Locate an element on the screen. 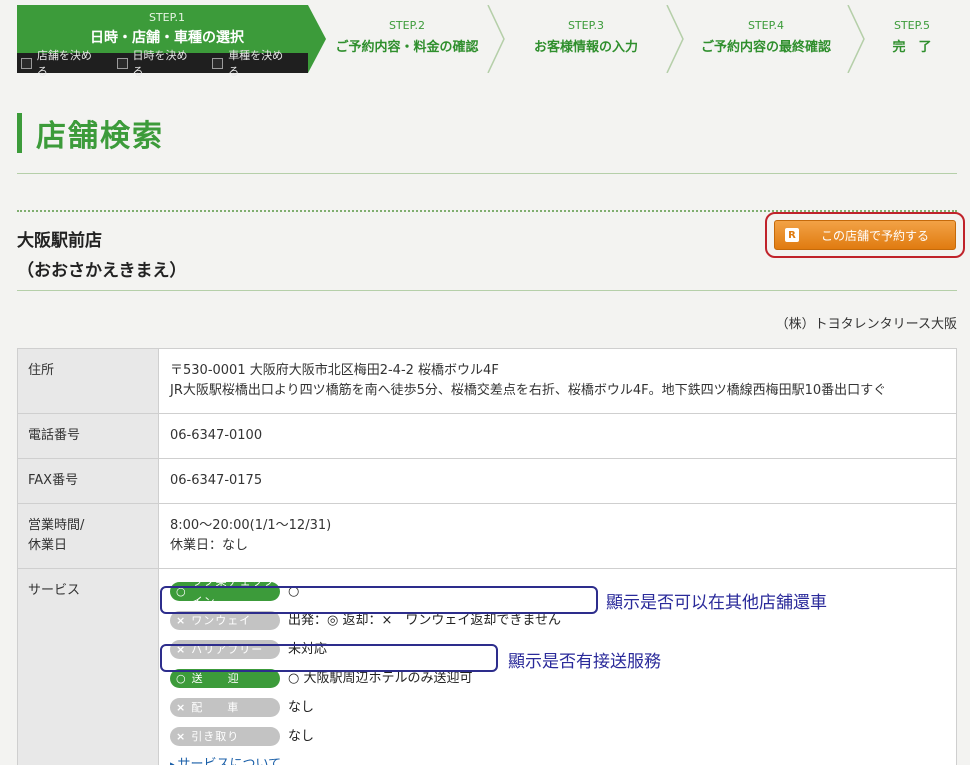  page-title: 店舗検索 is located at coordinates (100, 136).